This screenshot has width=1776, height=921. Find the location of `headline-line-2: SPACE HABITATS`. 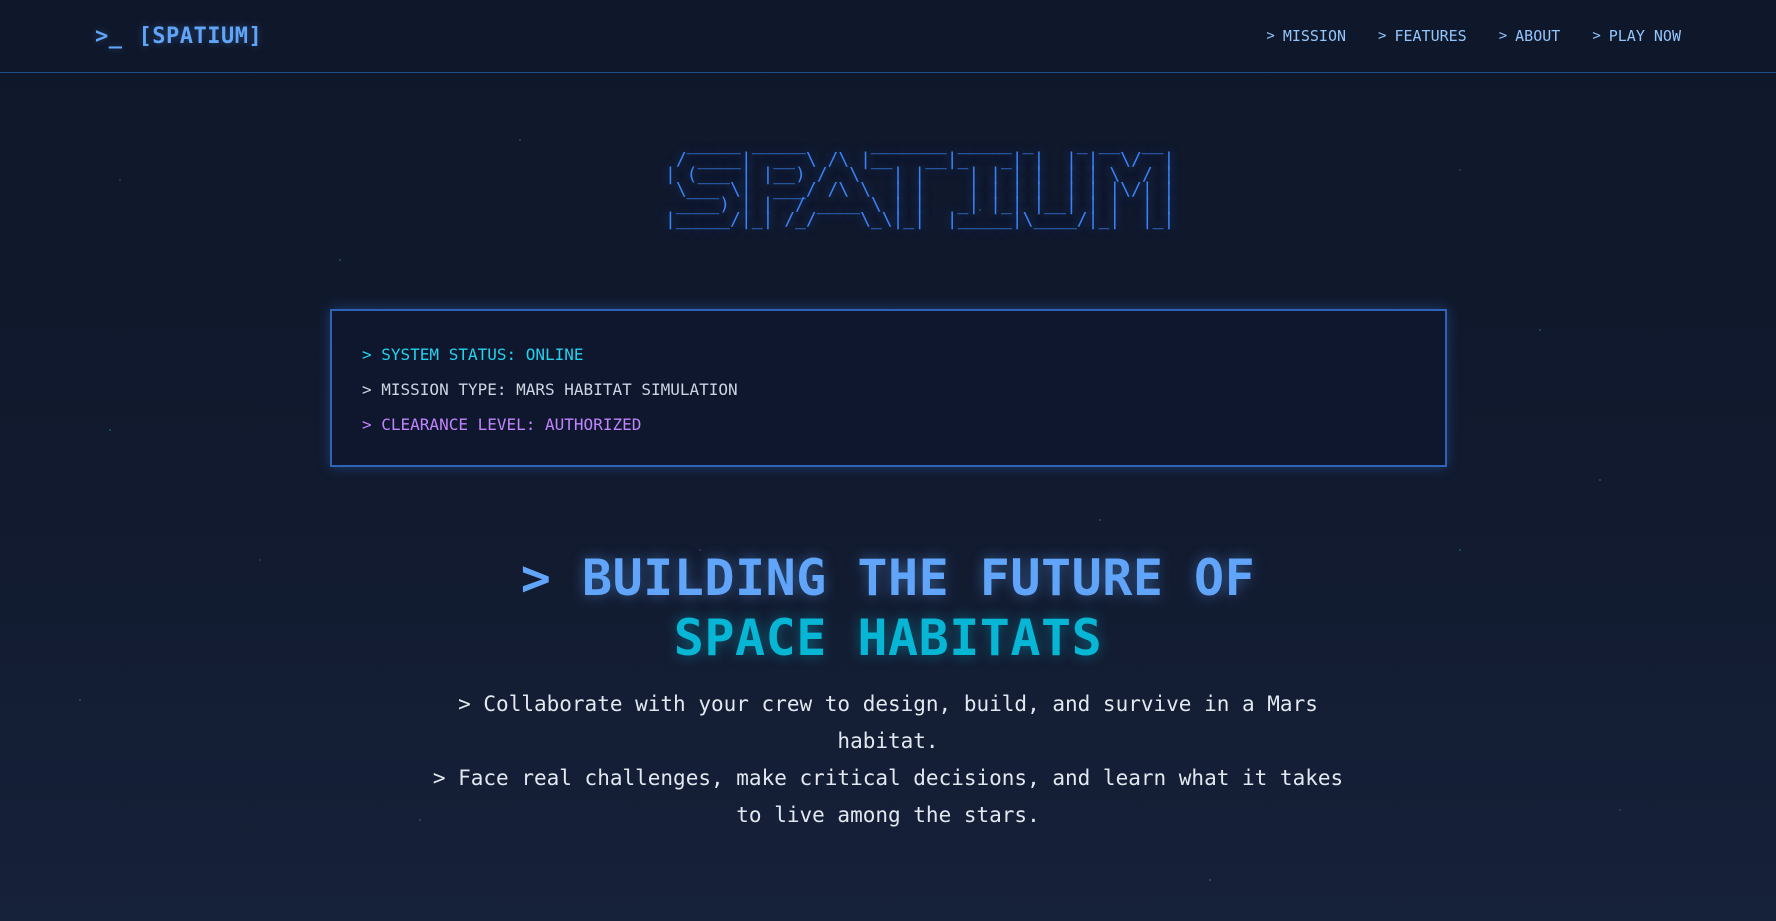

headline-line-2: SPACE HABITATS is located at coordinates (888, 638).